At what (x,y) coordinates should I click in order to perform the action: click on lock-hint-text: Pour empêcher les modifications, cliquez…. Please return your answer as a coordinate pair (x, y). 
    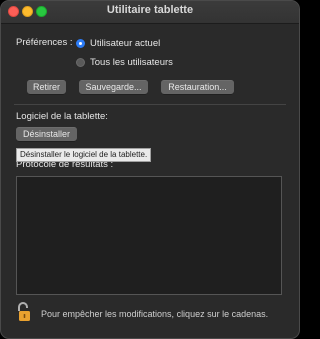
    Looking at the image, I should click on (155, 314).